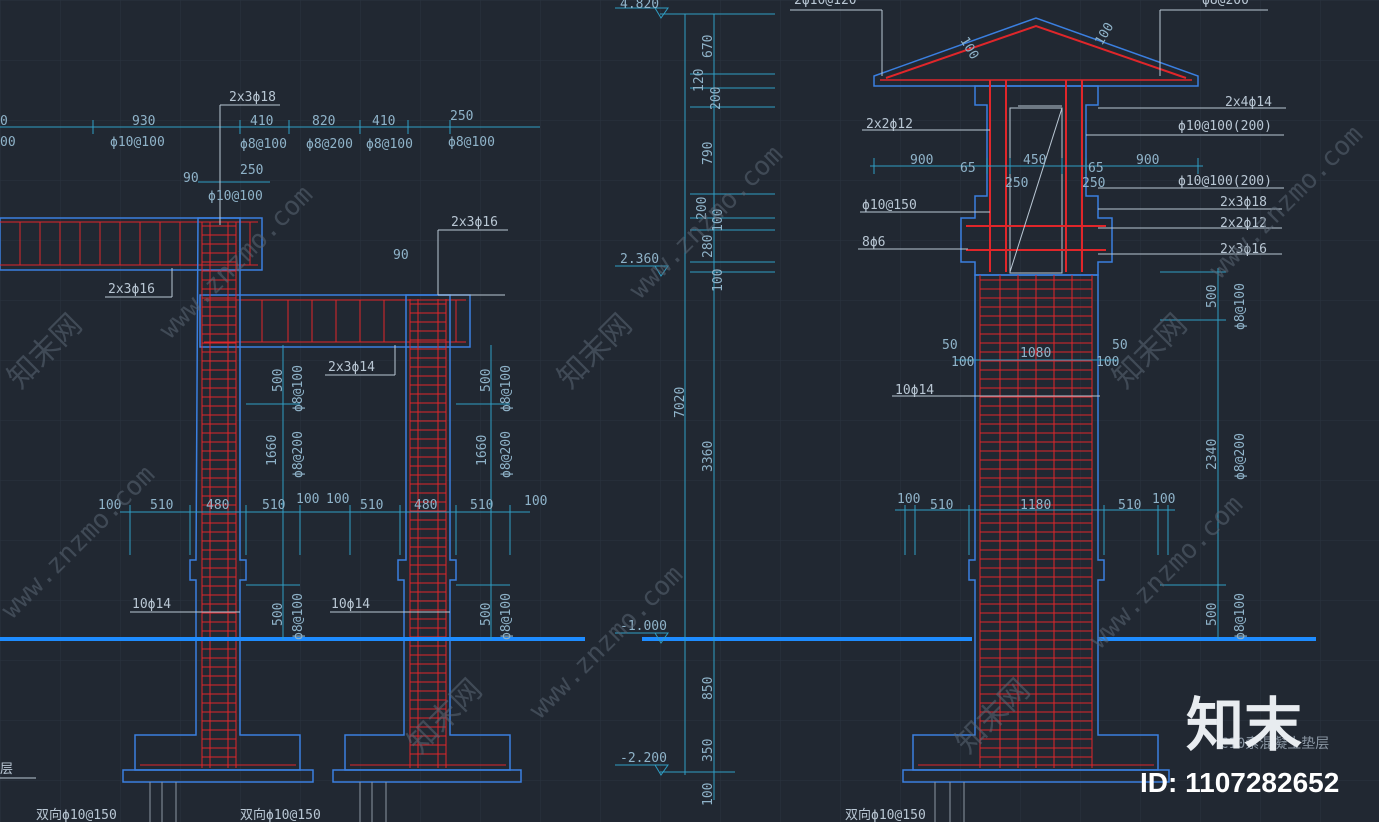  I want to click on dim-410a: 410, so click(261, 121).